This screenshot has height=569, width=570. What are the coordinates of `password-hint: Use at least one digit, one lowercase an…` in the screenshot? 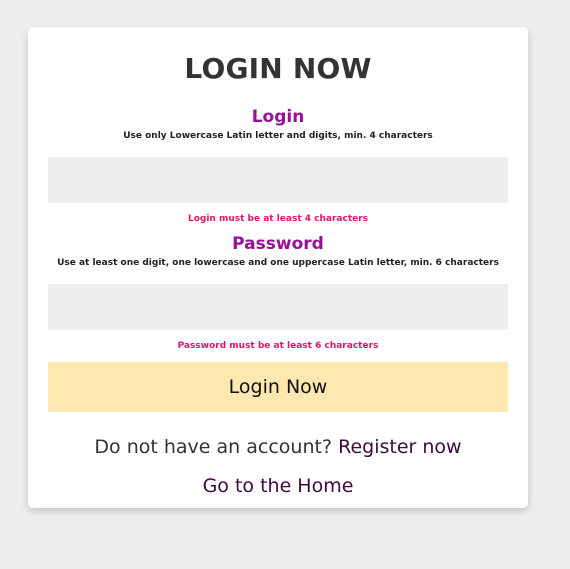 It's located at (278, 263).